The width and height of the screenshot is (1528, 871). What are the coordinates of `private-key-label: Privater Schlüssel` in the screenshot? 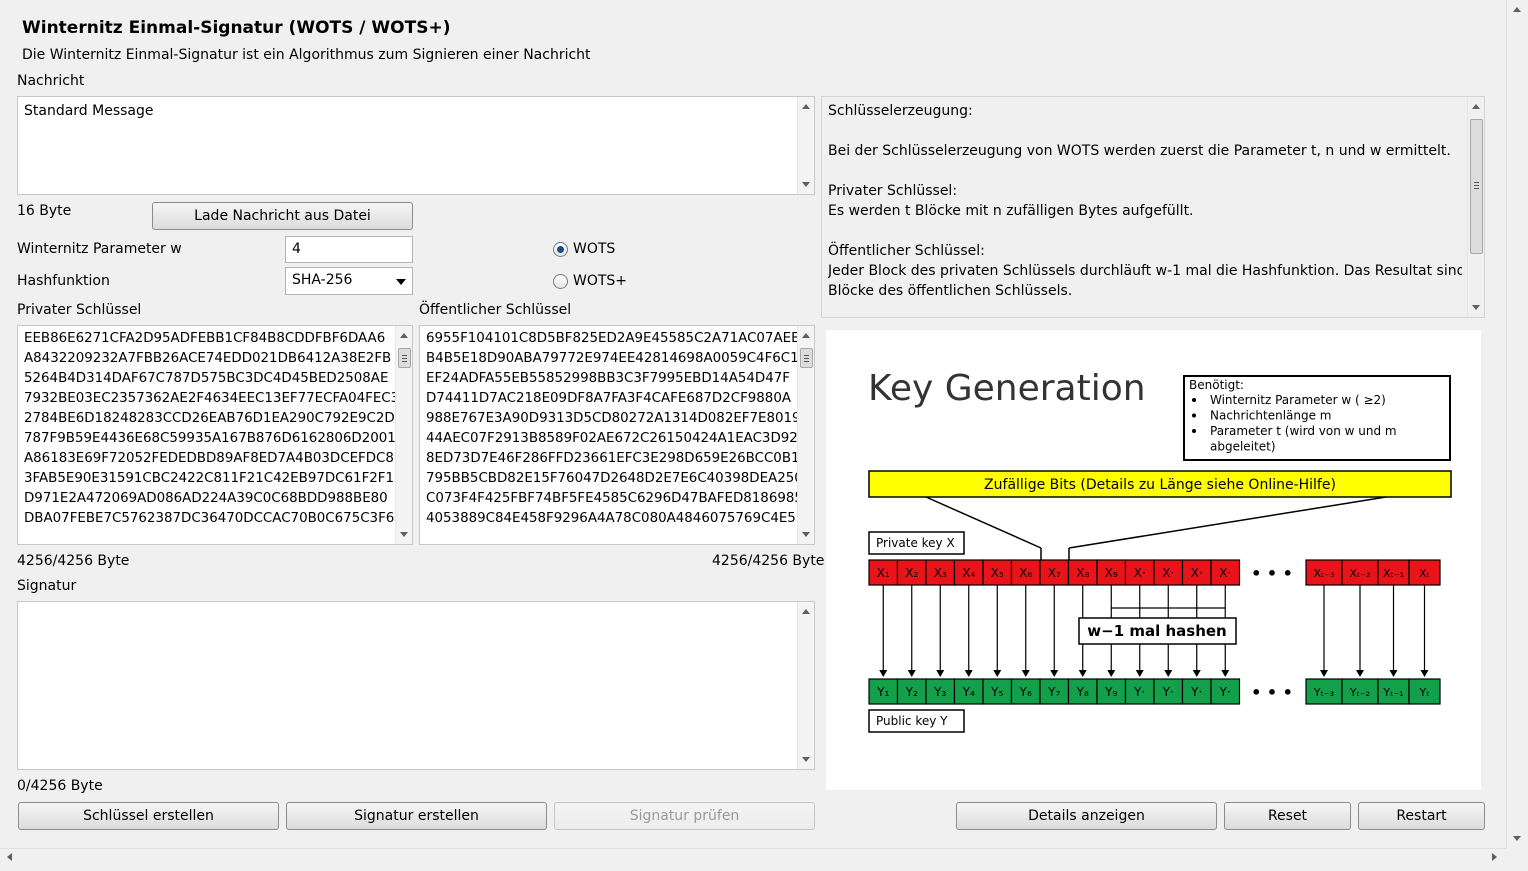 It's located at (79, 310).